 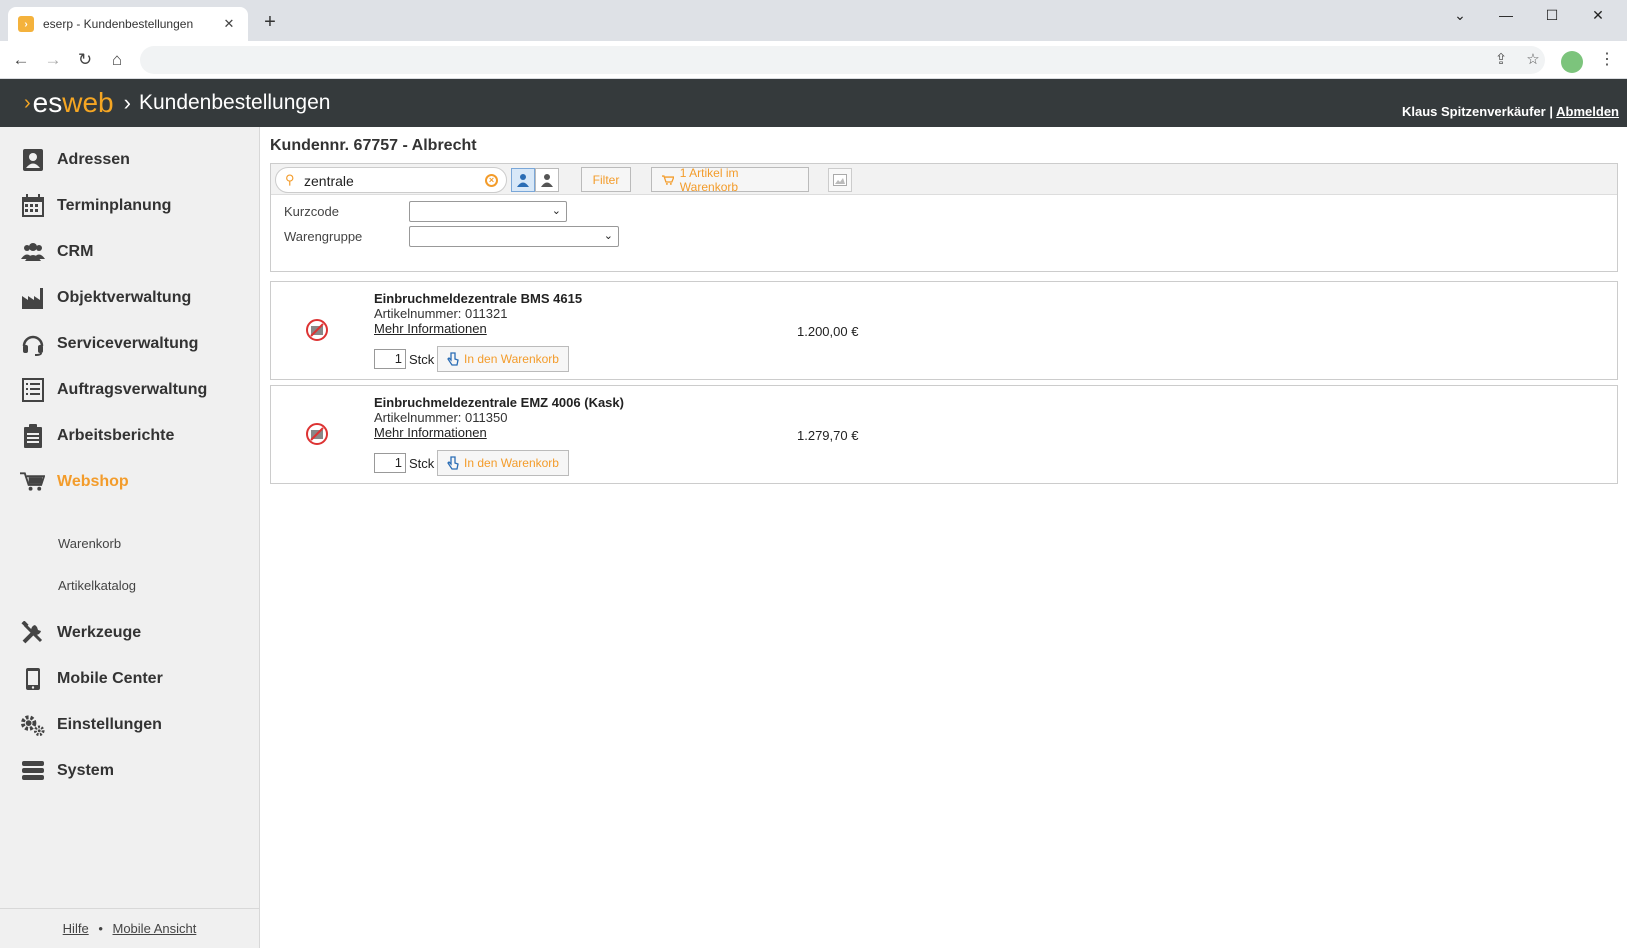 I want to click on sidebar-subitem-warenkorb: Warenkorb, so click(x=89, y=543).